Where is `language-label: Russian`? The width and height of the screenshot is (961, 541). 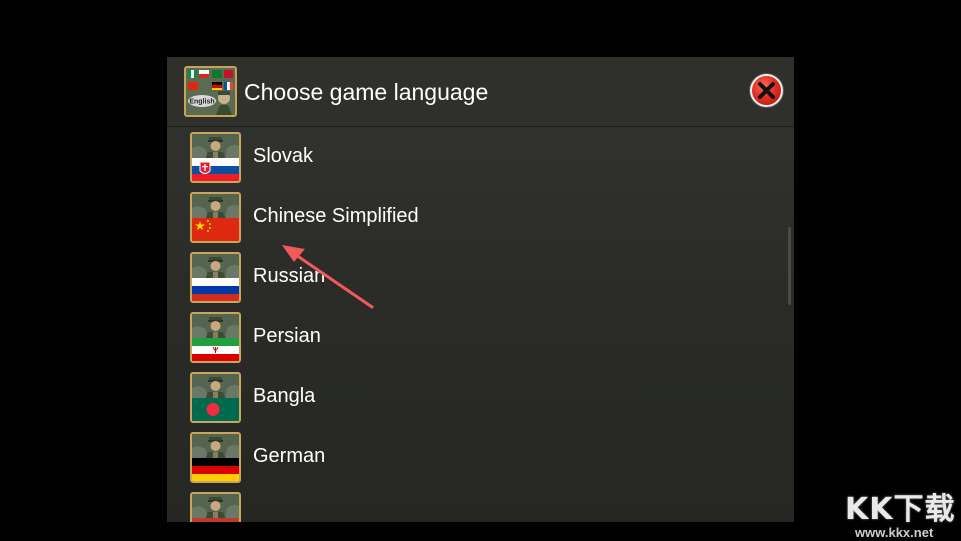 language-label: Russian is located at coordinates (289, 276).